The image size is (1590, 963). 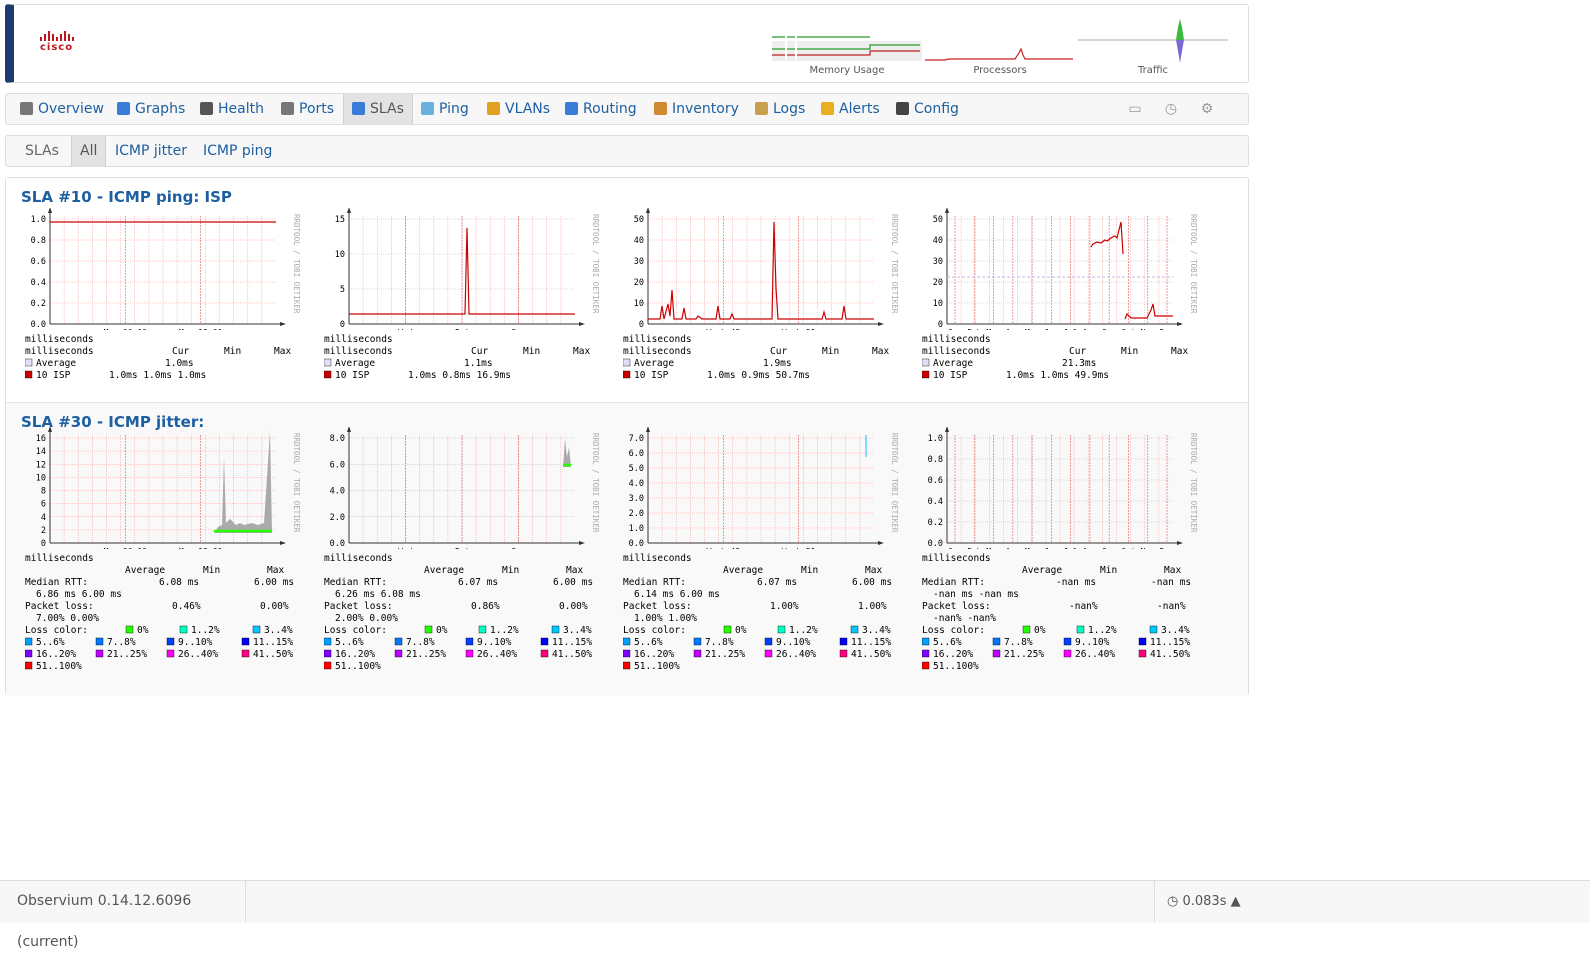 What do you see at coordinates (976, 594) in the screenshot?
I see `legend-text: -nan ms -nan ms` at bounding box center [976, 594].